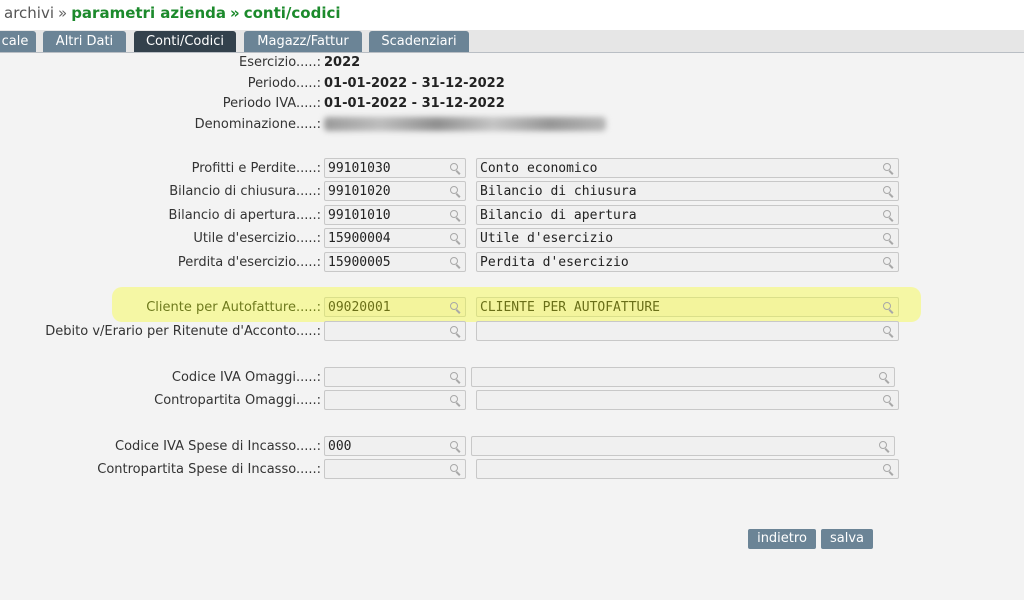 This screenshot has width=1024, height=600. I want to click on bilancio-chiusura-label: Bilancio di chiusura.....:, so click(245, 191).